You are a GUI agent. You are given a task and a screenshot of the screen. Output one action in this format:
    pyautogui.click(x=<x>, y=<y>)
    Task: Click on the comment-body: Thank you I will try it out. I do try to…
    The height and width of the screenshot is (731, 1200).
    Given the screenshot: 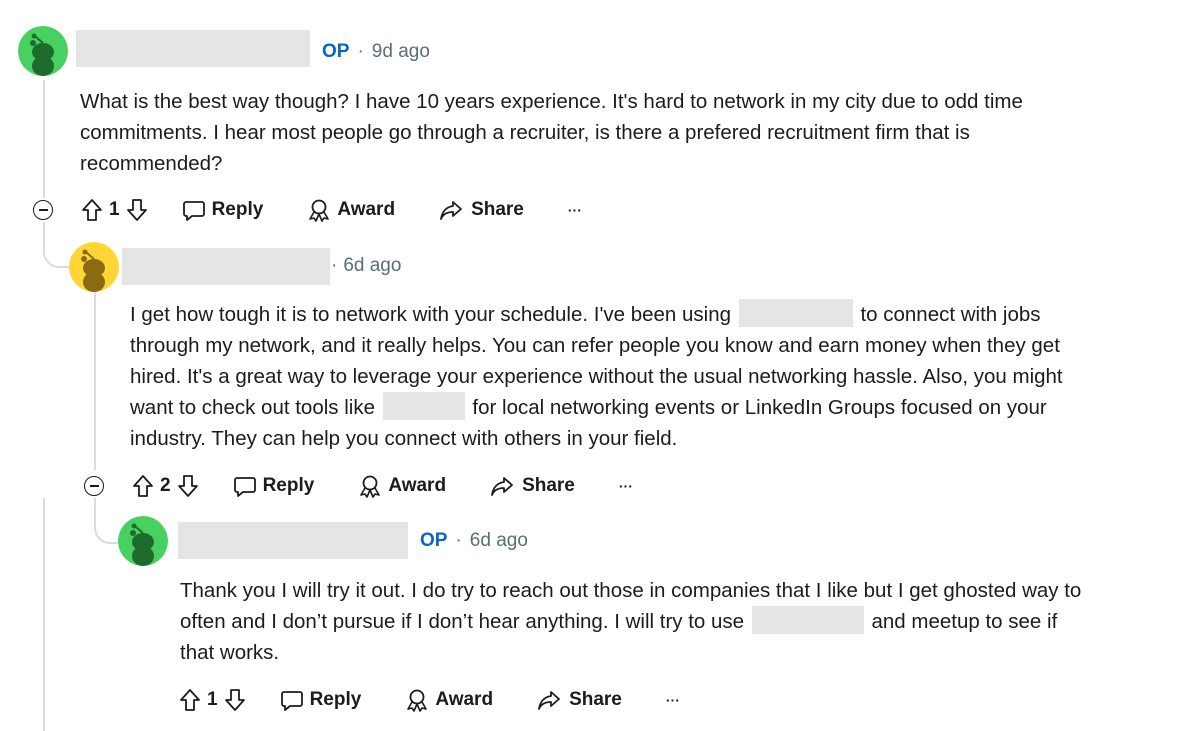 What is the action you would take?
    pyautogui.click(x=687, y=621)
    